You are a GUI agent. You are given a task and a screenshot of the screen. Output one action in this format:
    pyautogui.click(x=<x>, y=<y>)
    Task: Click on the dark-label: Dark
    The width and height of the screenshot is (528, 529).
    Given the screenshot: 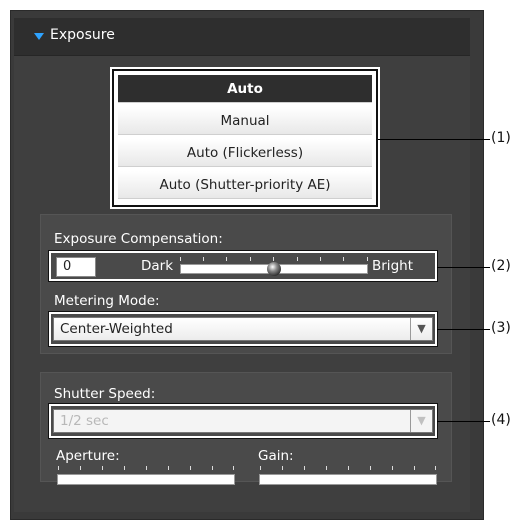 What is the action you would take?
    pyautogui.click(x=157, y=266)
    